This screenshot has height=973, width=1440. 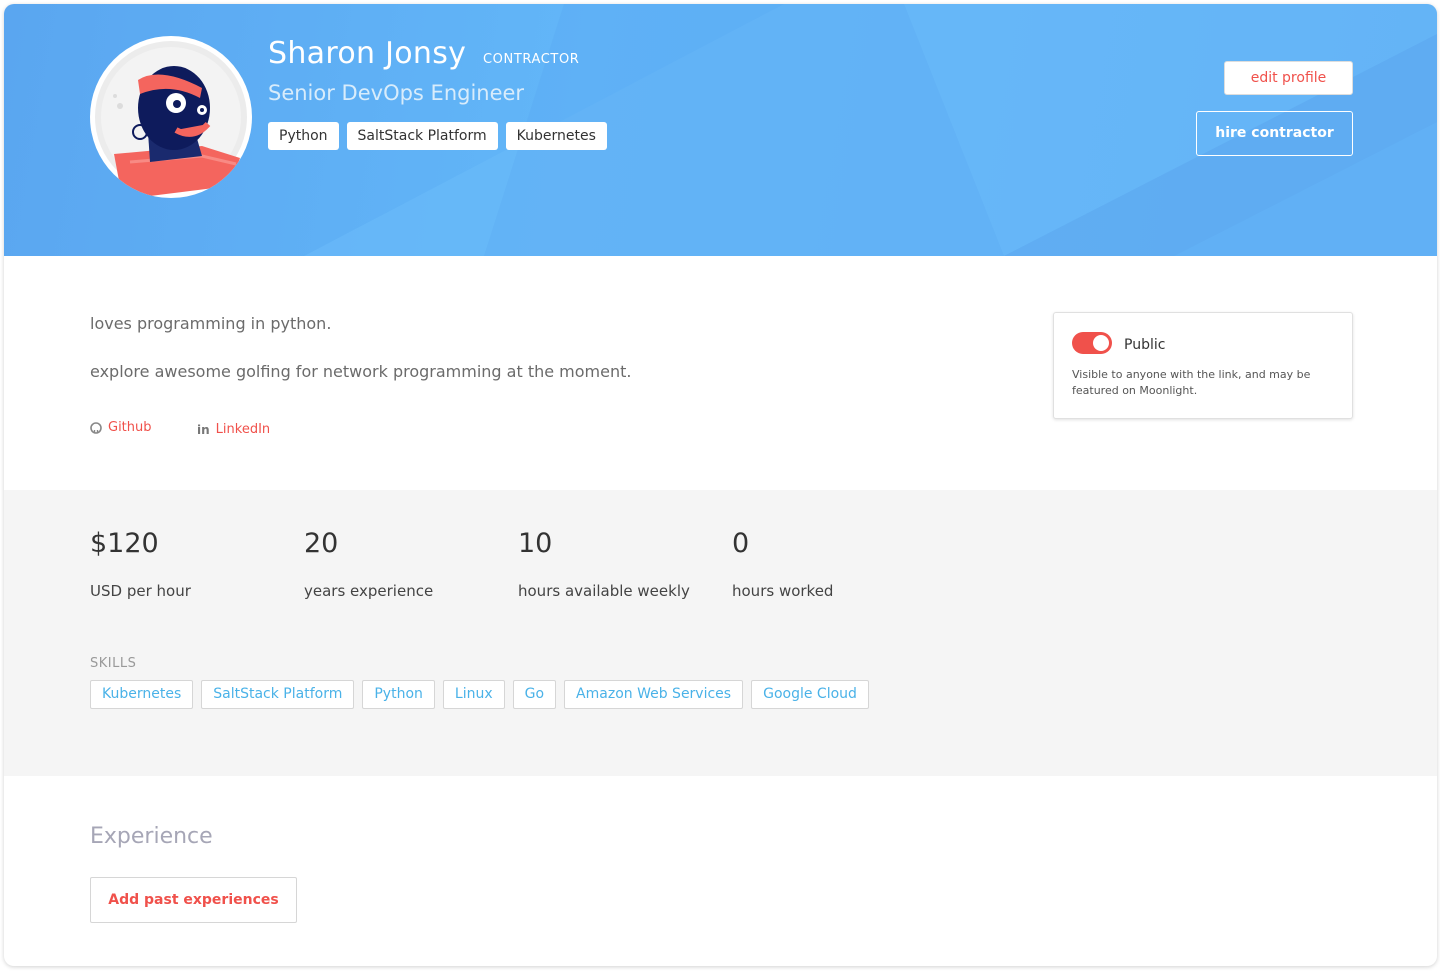 I want to click on skill-tag: Kubernetes, so click(x=142, y=694).